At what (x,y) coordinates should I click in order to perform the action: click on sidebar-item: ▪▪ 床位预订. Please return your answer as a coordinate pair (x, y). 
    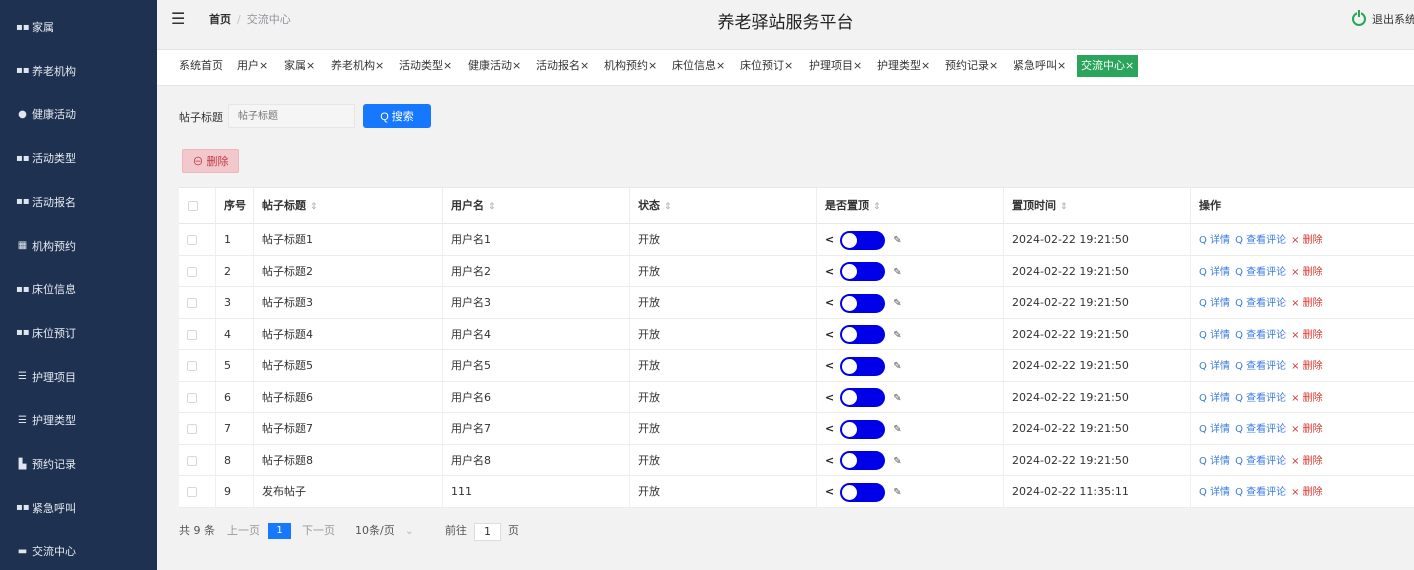
    Looking at the image, I should click on (78, 333).